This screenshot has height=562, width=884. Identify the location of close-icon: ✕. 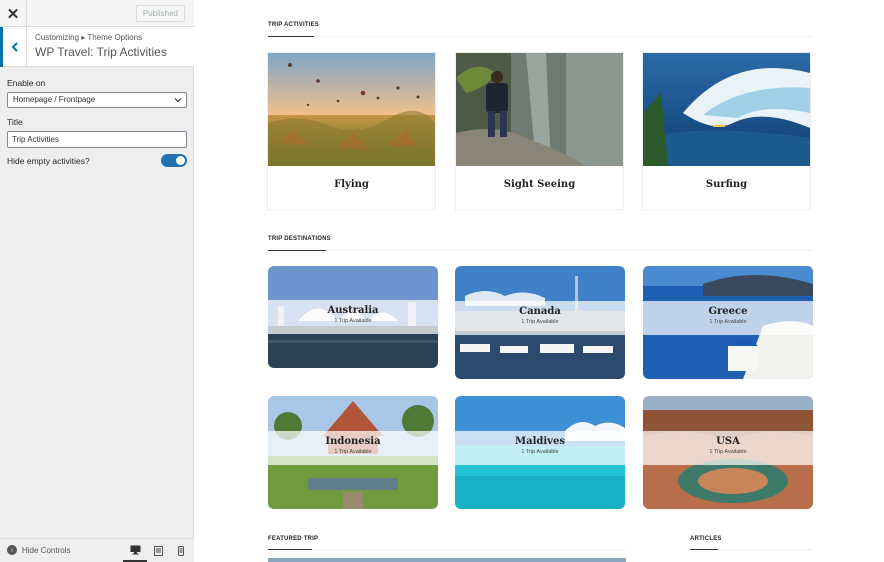
(13, 13).